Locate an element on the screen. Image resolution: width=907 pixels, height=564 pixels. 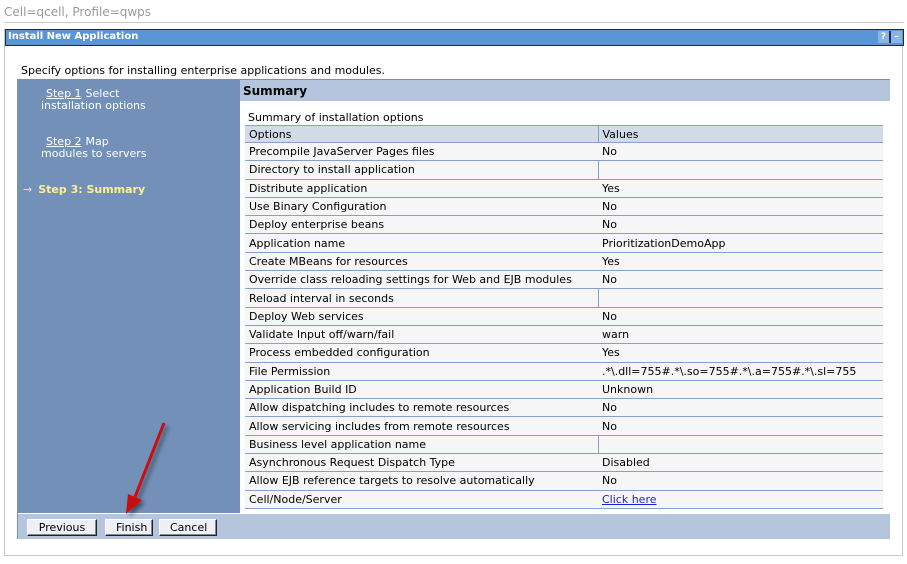
divider is located at coordinates (454, 22).